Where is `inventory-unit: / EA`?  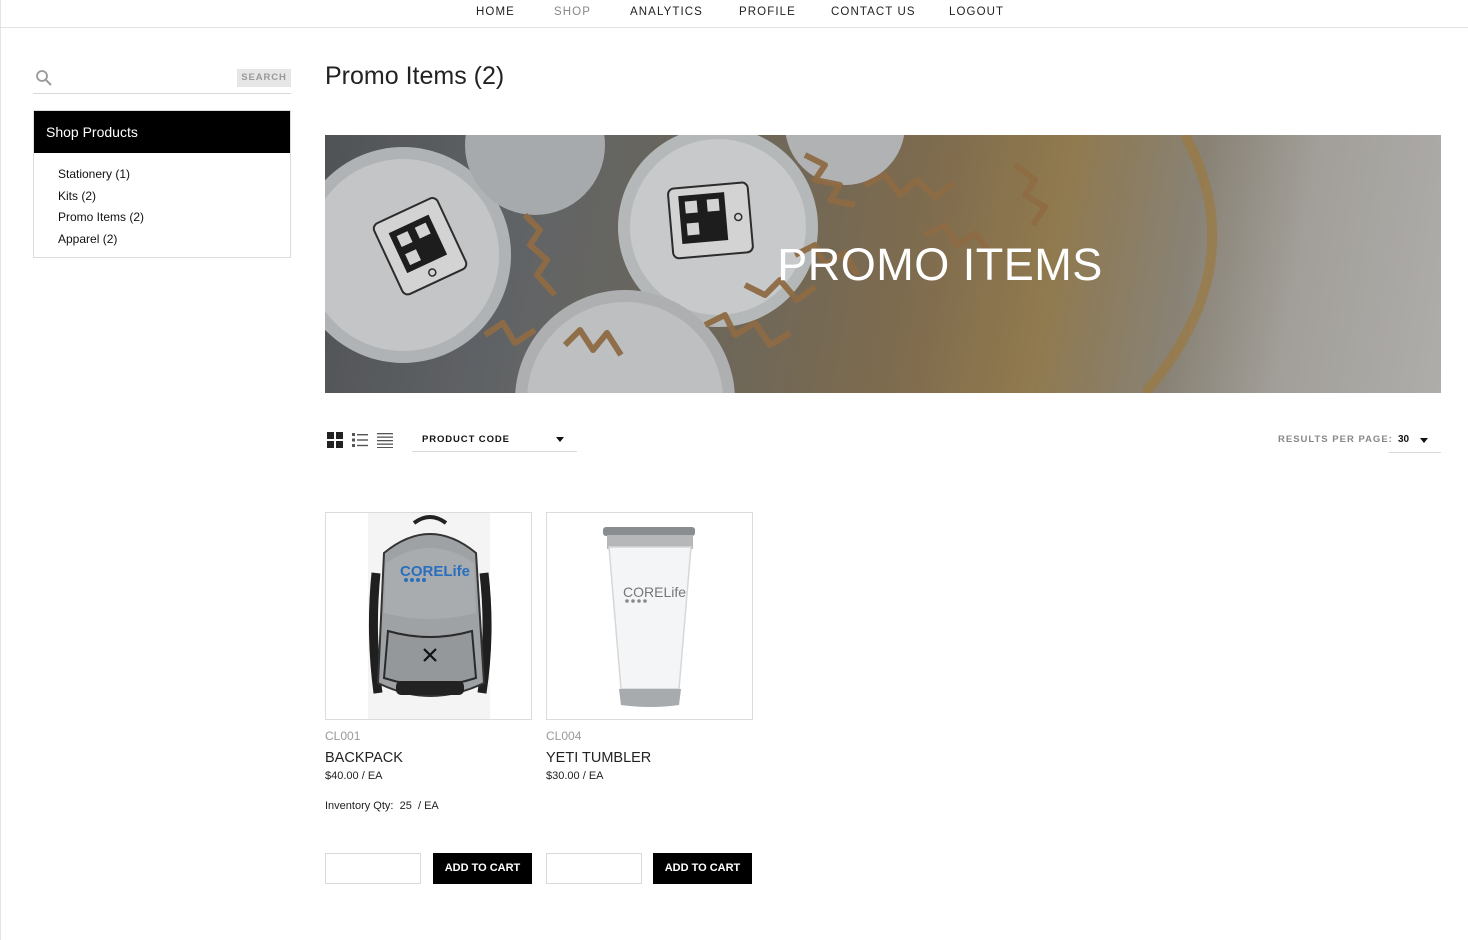
inventory-unit: / EA is located at coordinates (428, 806).